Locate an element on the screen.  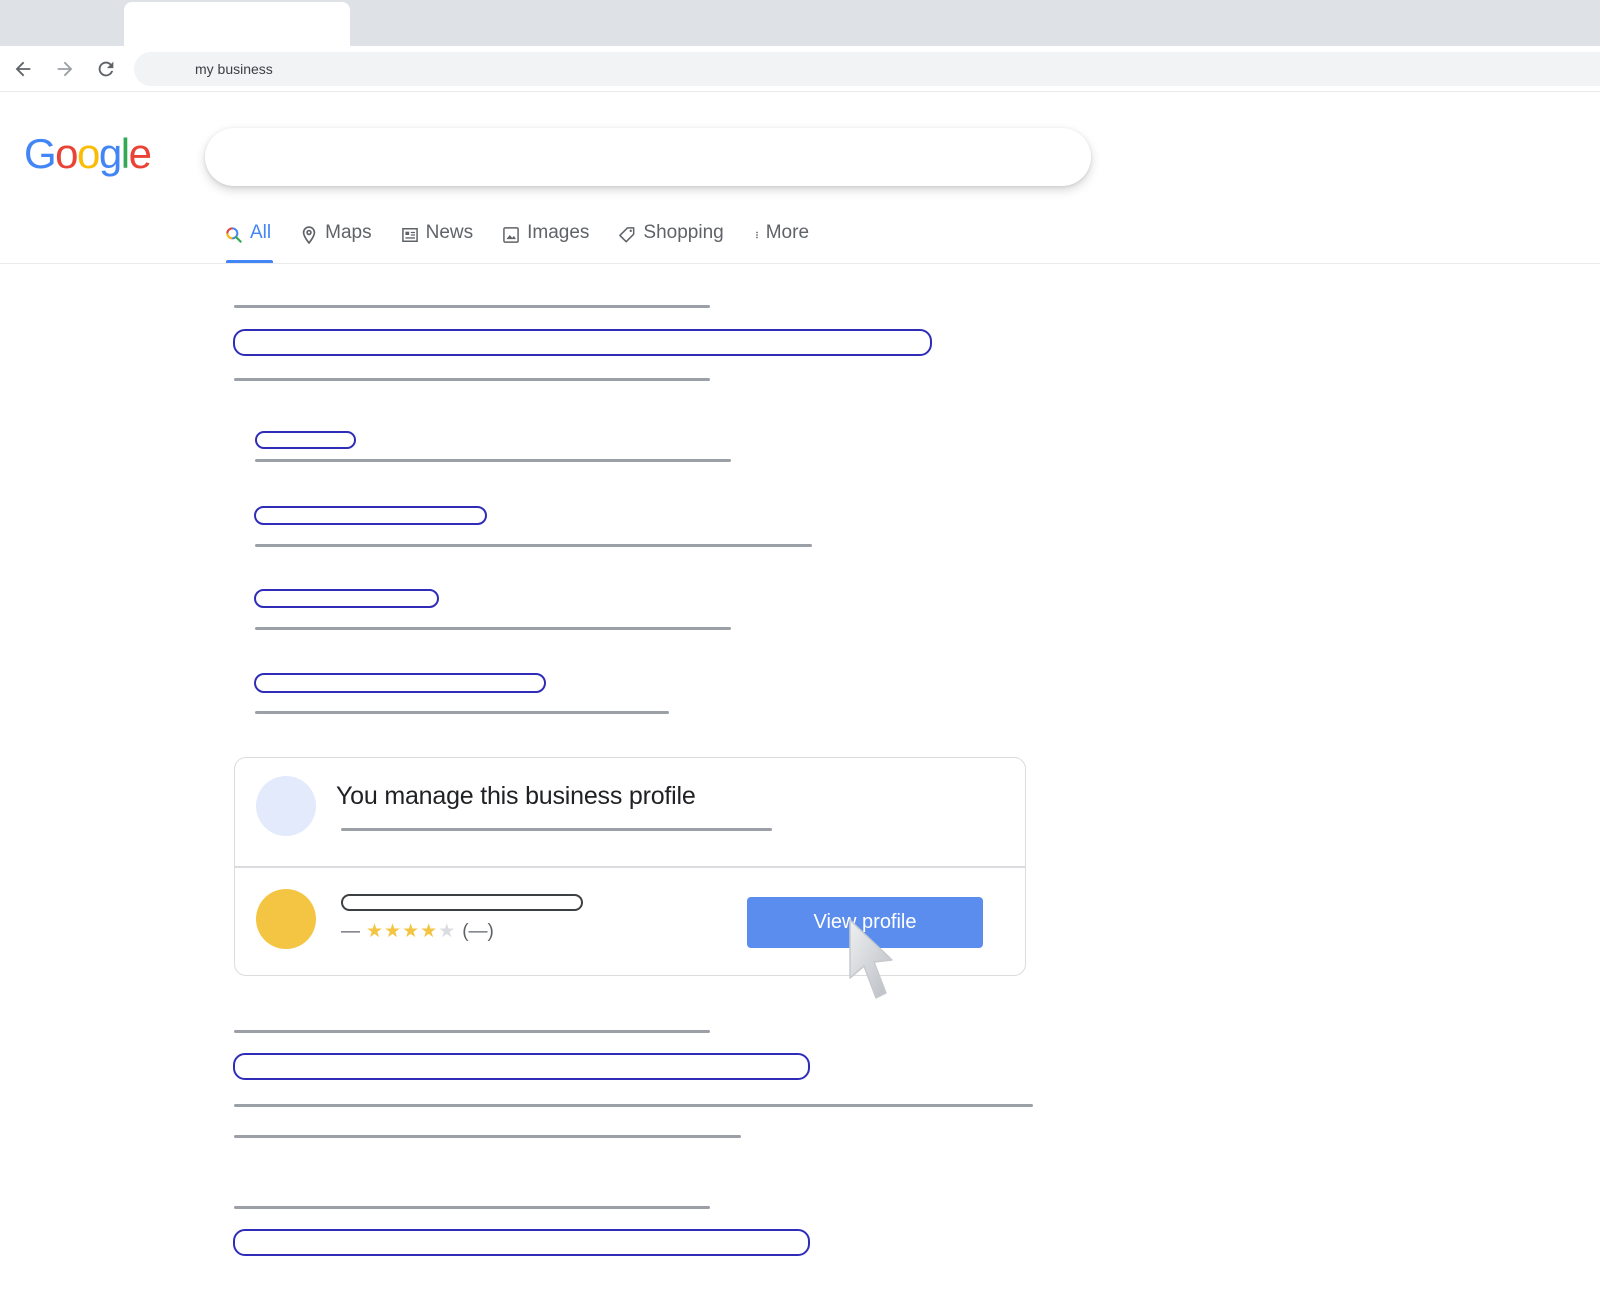
forward-arrow-icon is located at coordinates (65, 69).